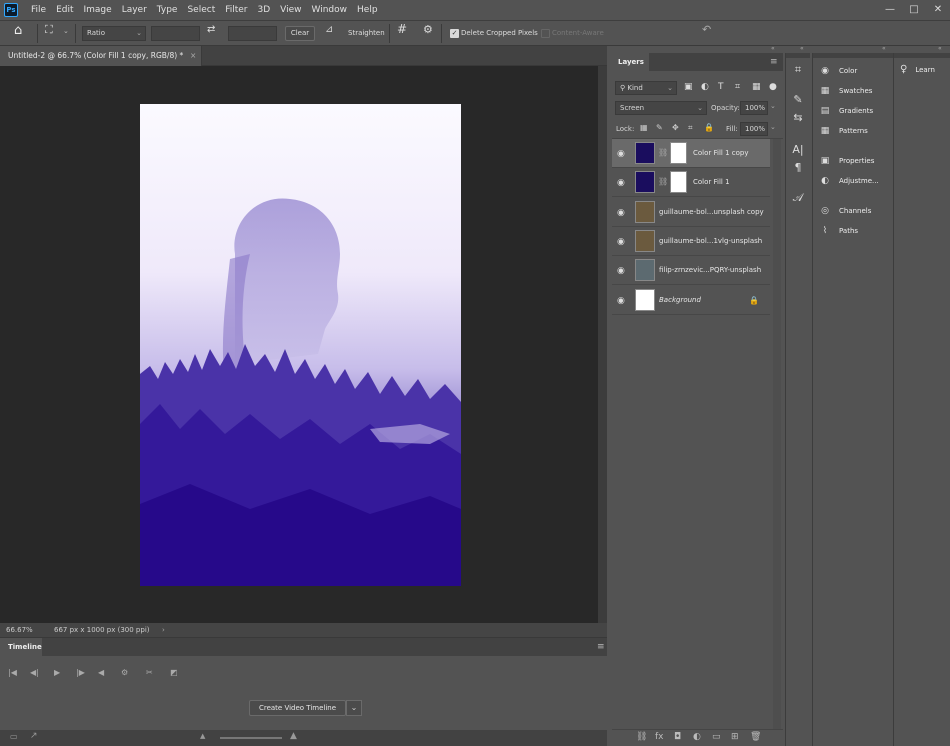 This screenshot has height=746, width=950. Describe the element at coordinates (114, 33) in the screenshot. I see `ratio-select: Ratio ⌄` at that location.